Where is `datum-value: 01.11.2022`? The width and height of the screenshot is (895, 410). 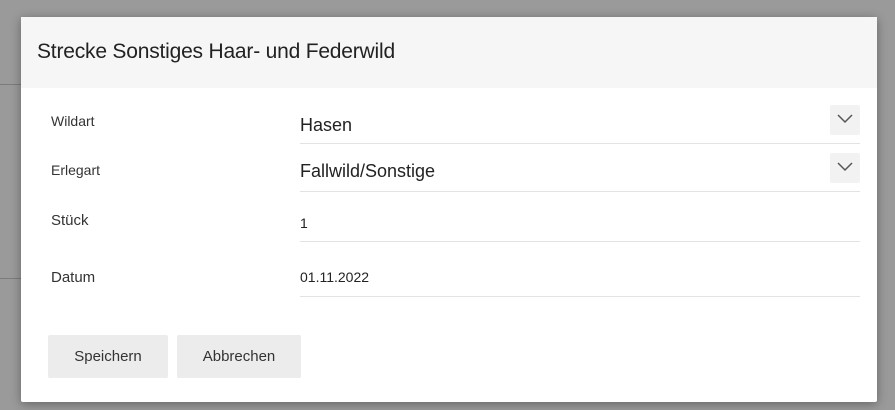
datum-value: 01.11.2022 is located at coordinates (335, 277).